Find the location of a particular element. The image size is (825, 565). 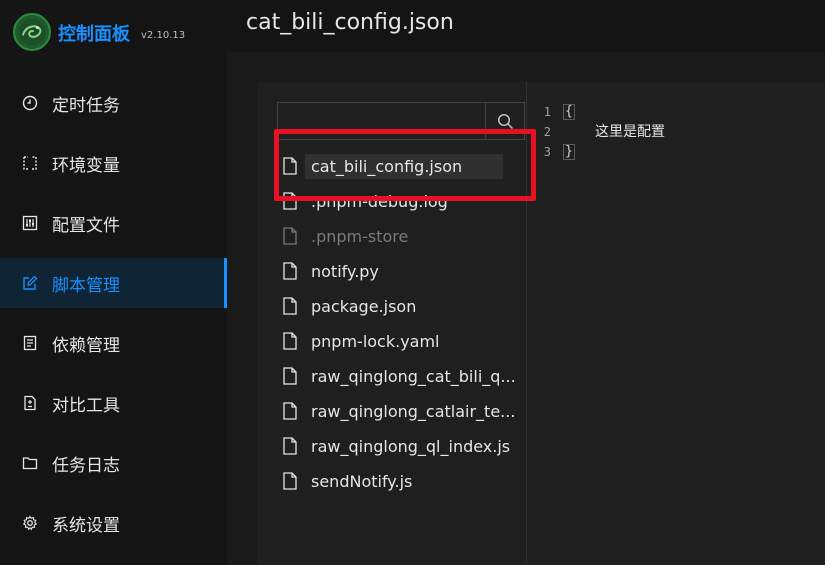

editor-line: 2 is located at coordinates (545, 132).